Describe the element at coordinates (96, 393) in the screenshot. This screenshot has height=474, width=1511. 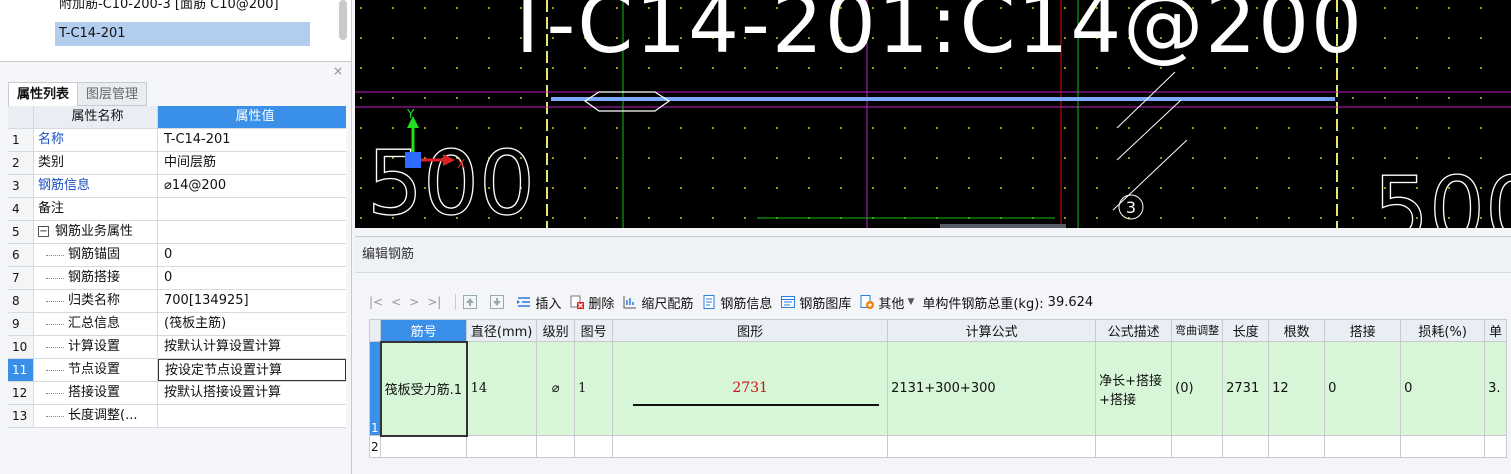
I see `property-name: 搭接设置` at that location.